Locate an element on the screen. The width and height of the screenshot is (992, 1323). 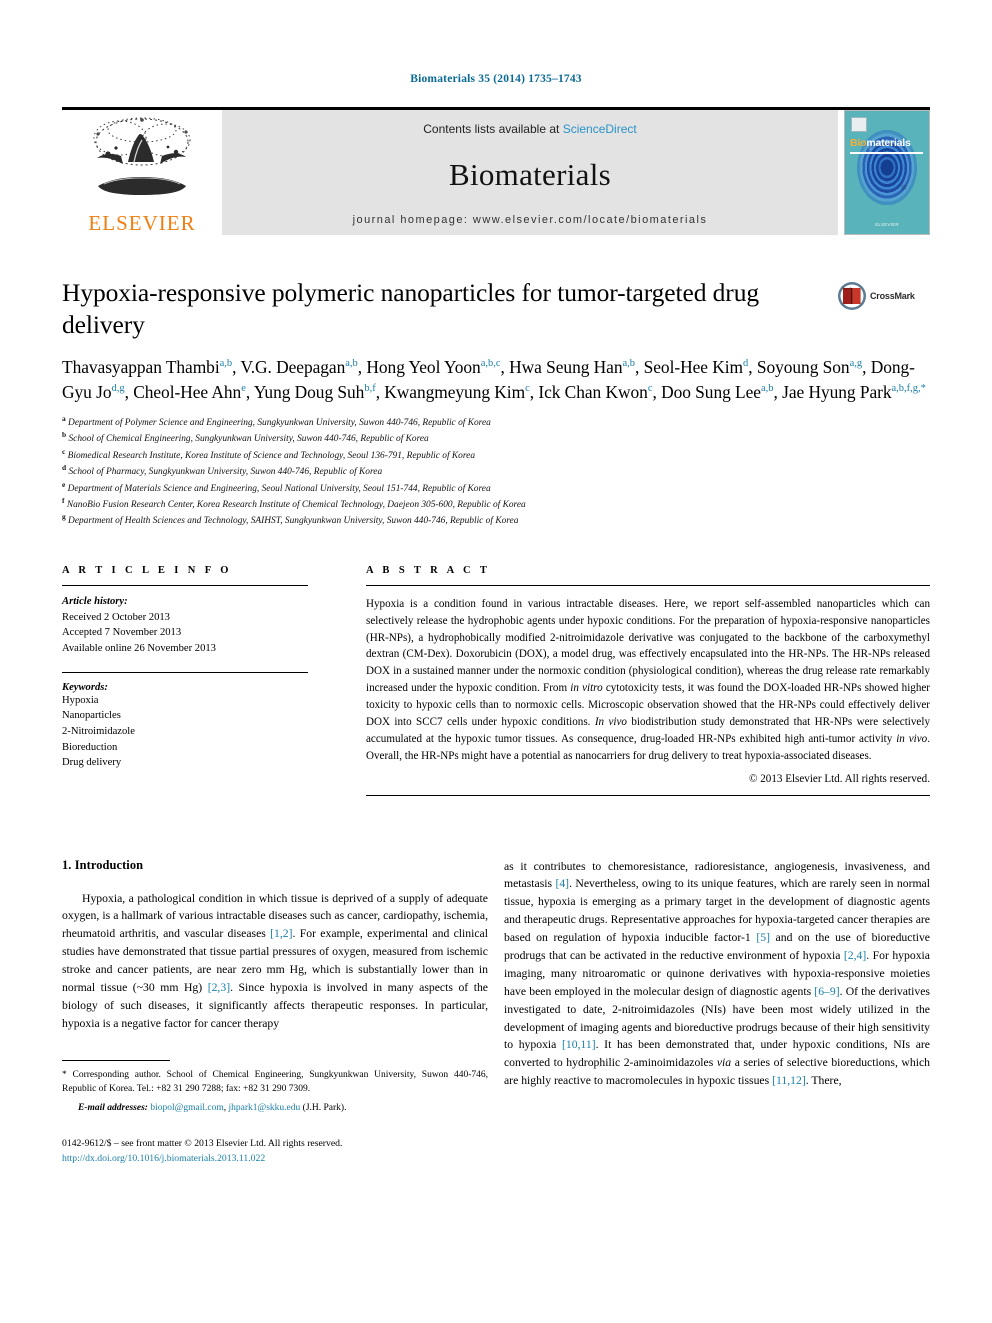
author-name: , Hong Yeol Yoon is located at coordinates (419, 367).